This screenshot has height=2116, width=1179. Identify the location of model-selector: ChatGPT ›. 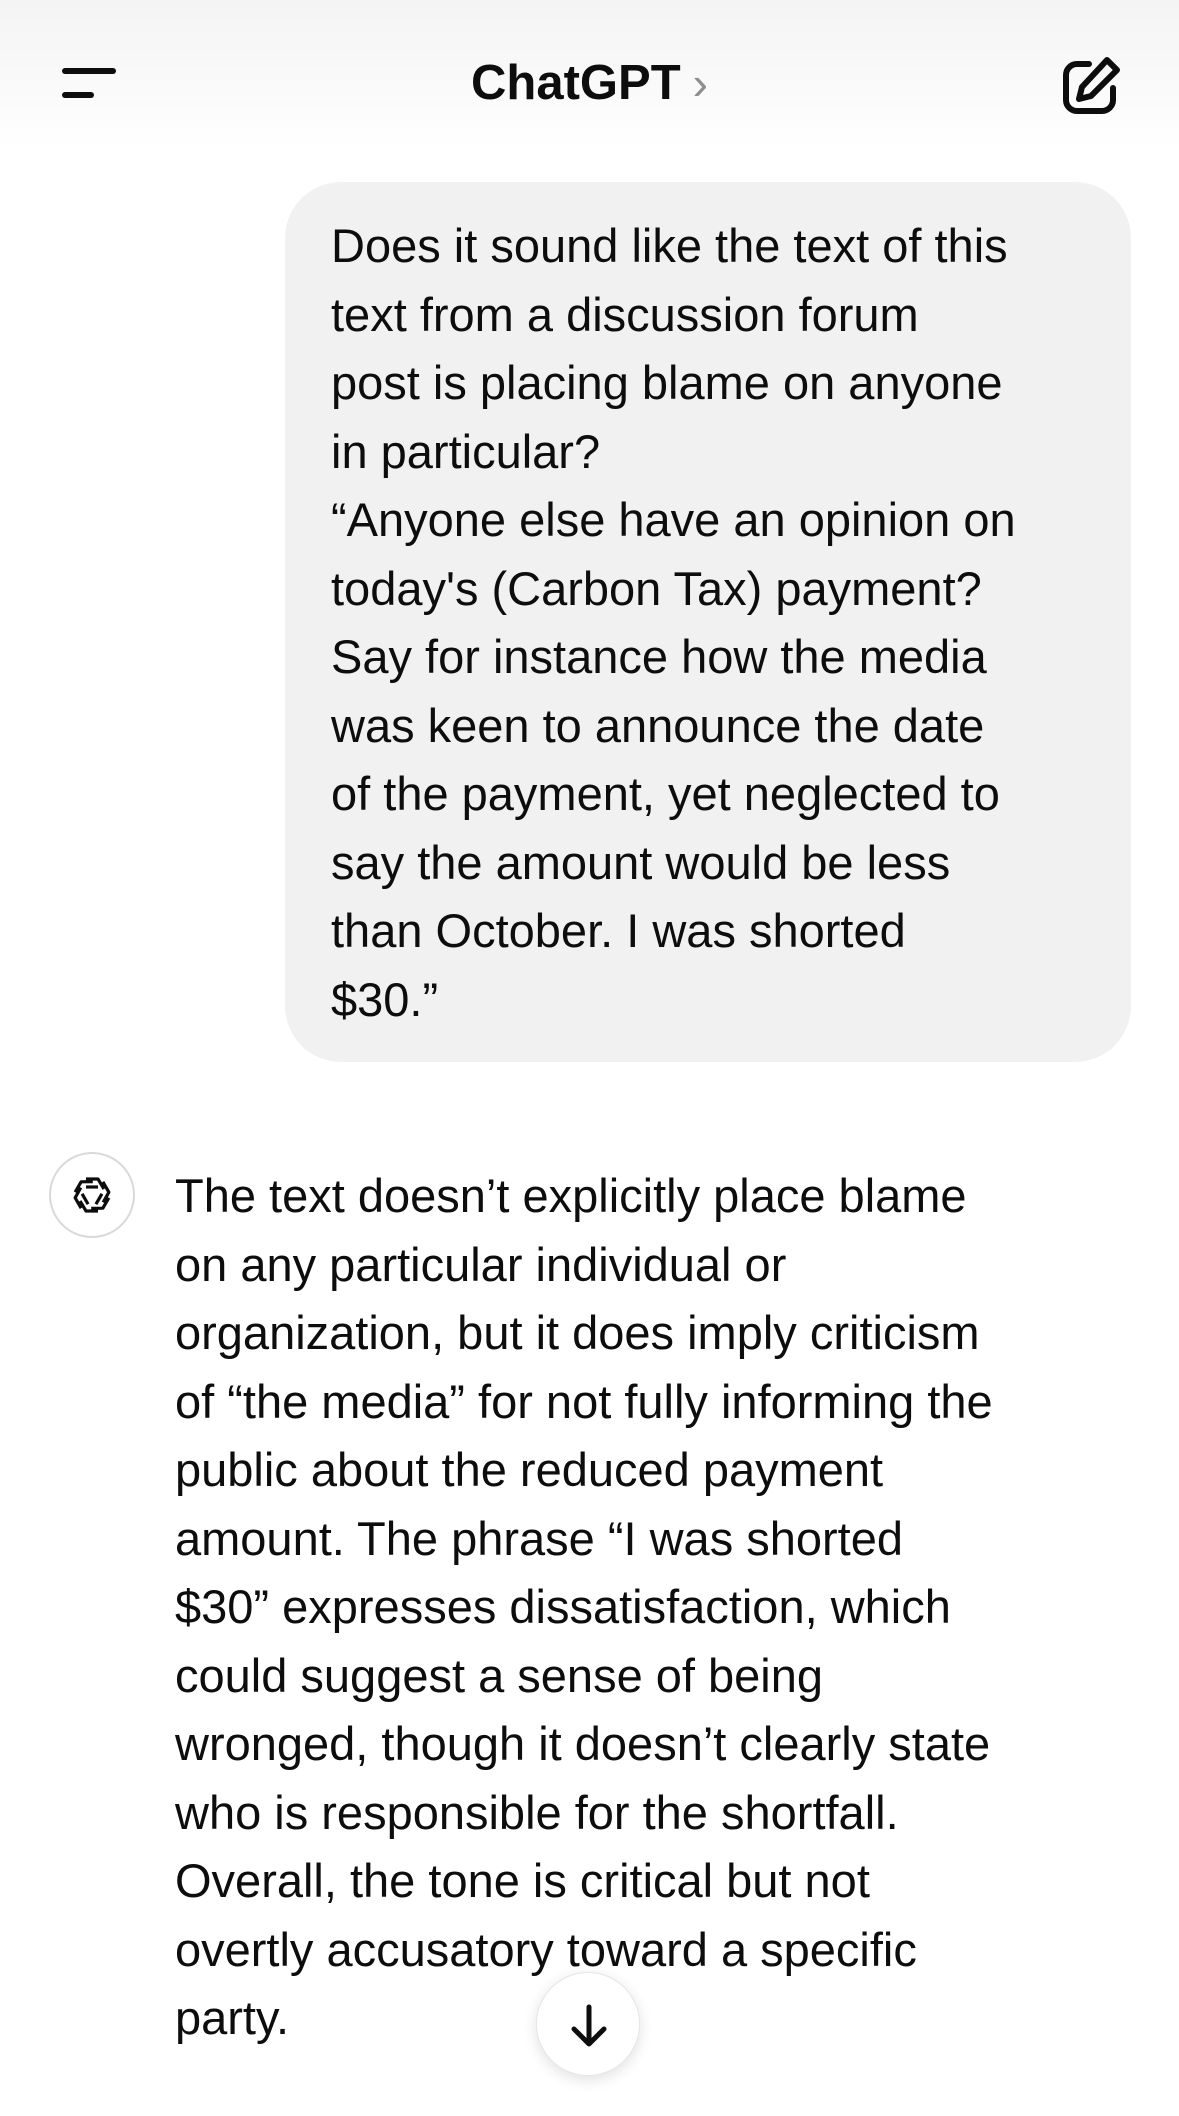
(589, 83).